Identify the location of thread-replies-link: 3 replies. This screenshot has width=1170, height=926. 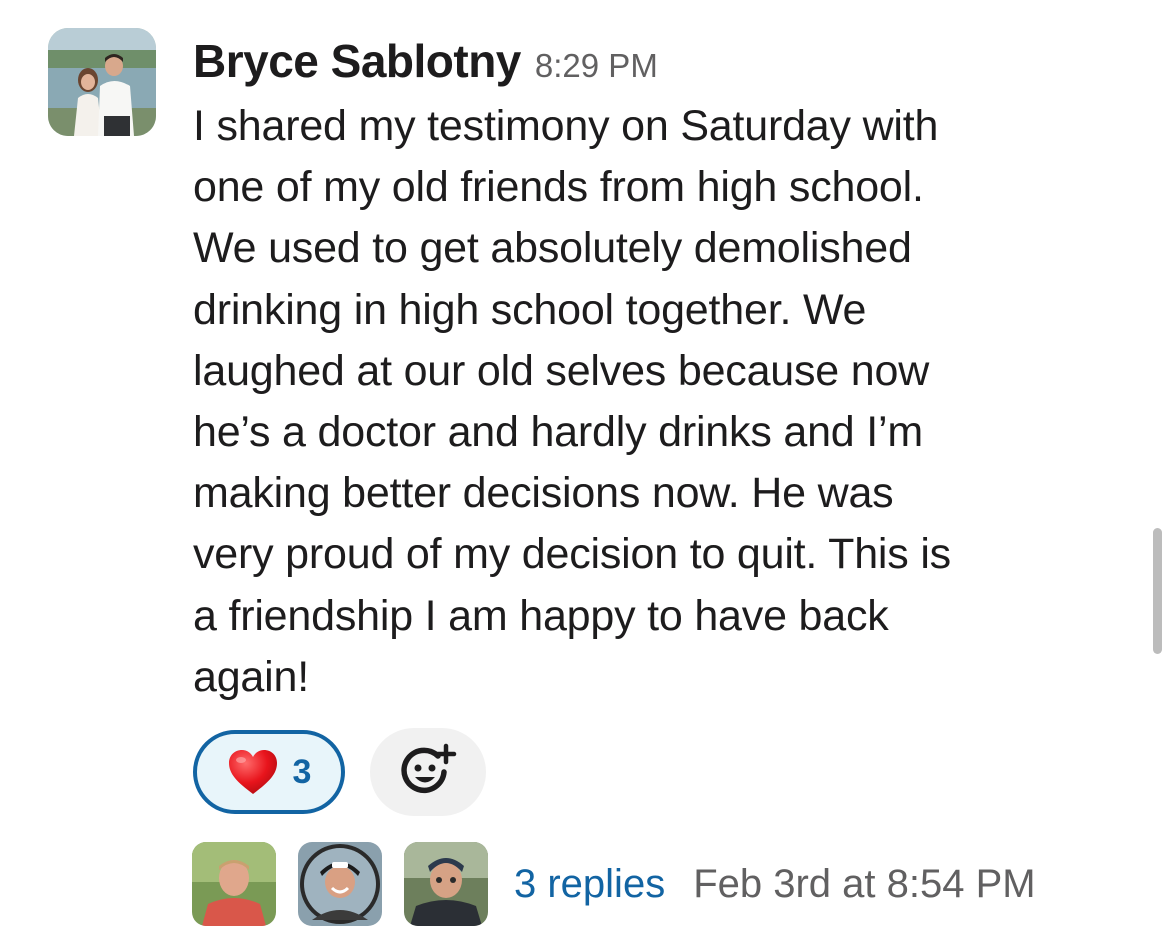
(589, 884).